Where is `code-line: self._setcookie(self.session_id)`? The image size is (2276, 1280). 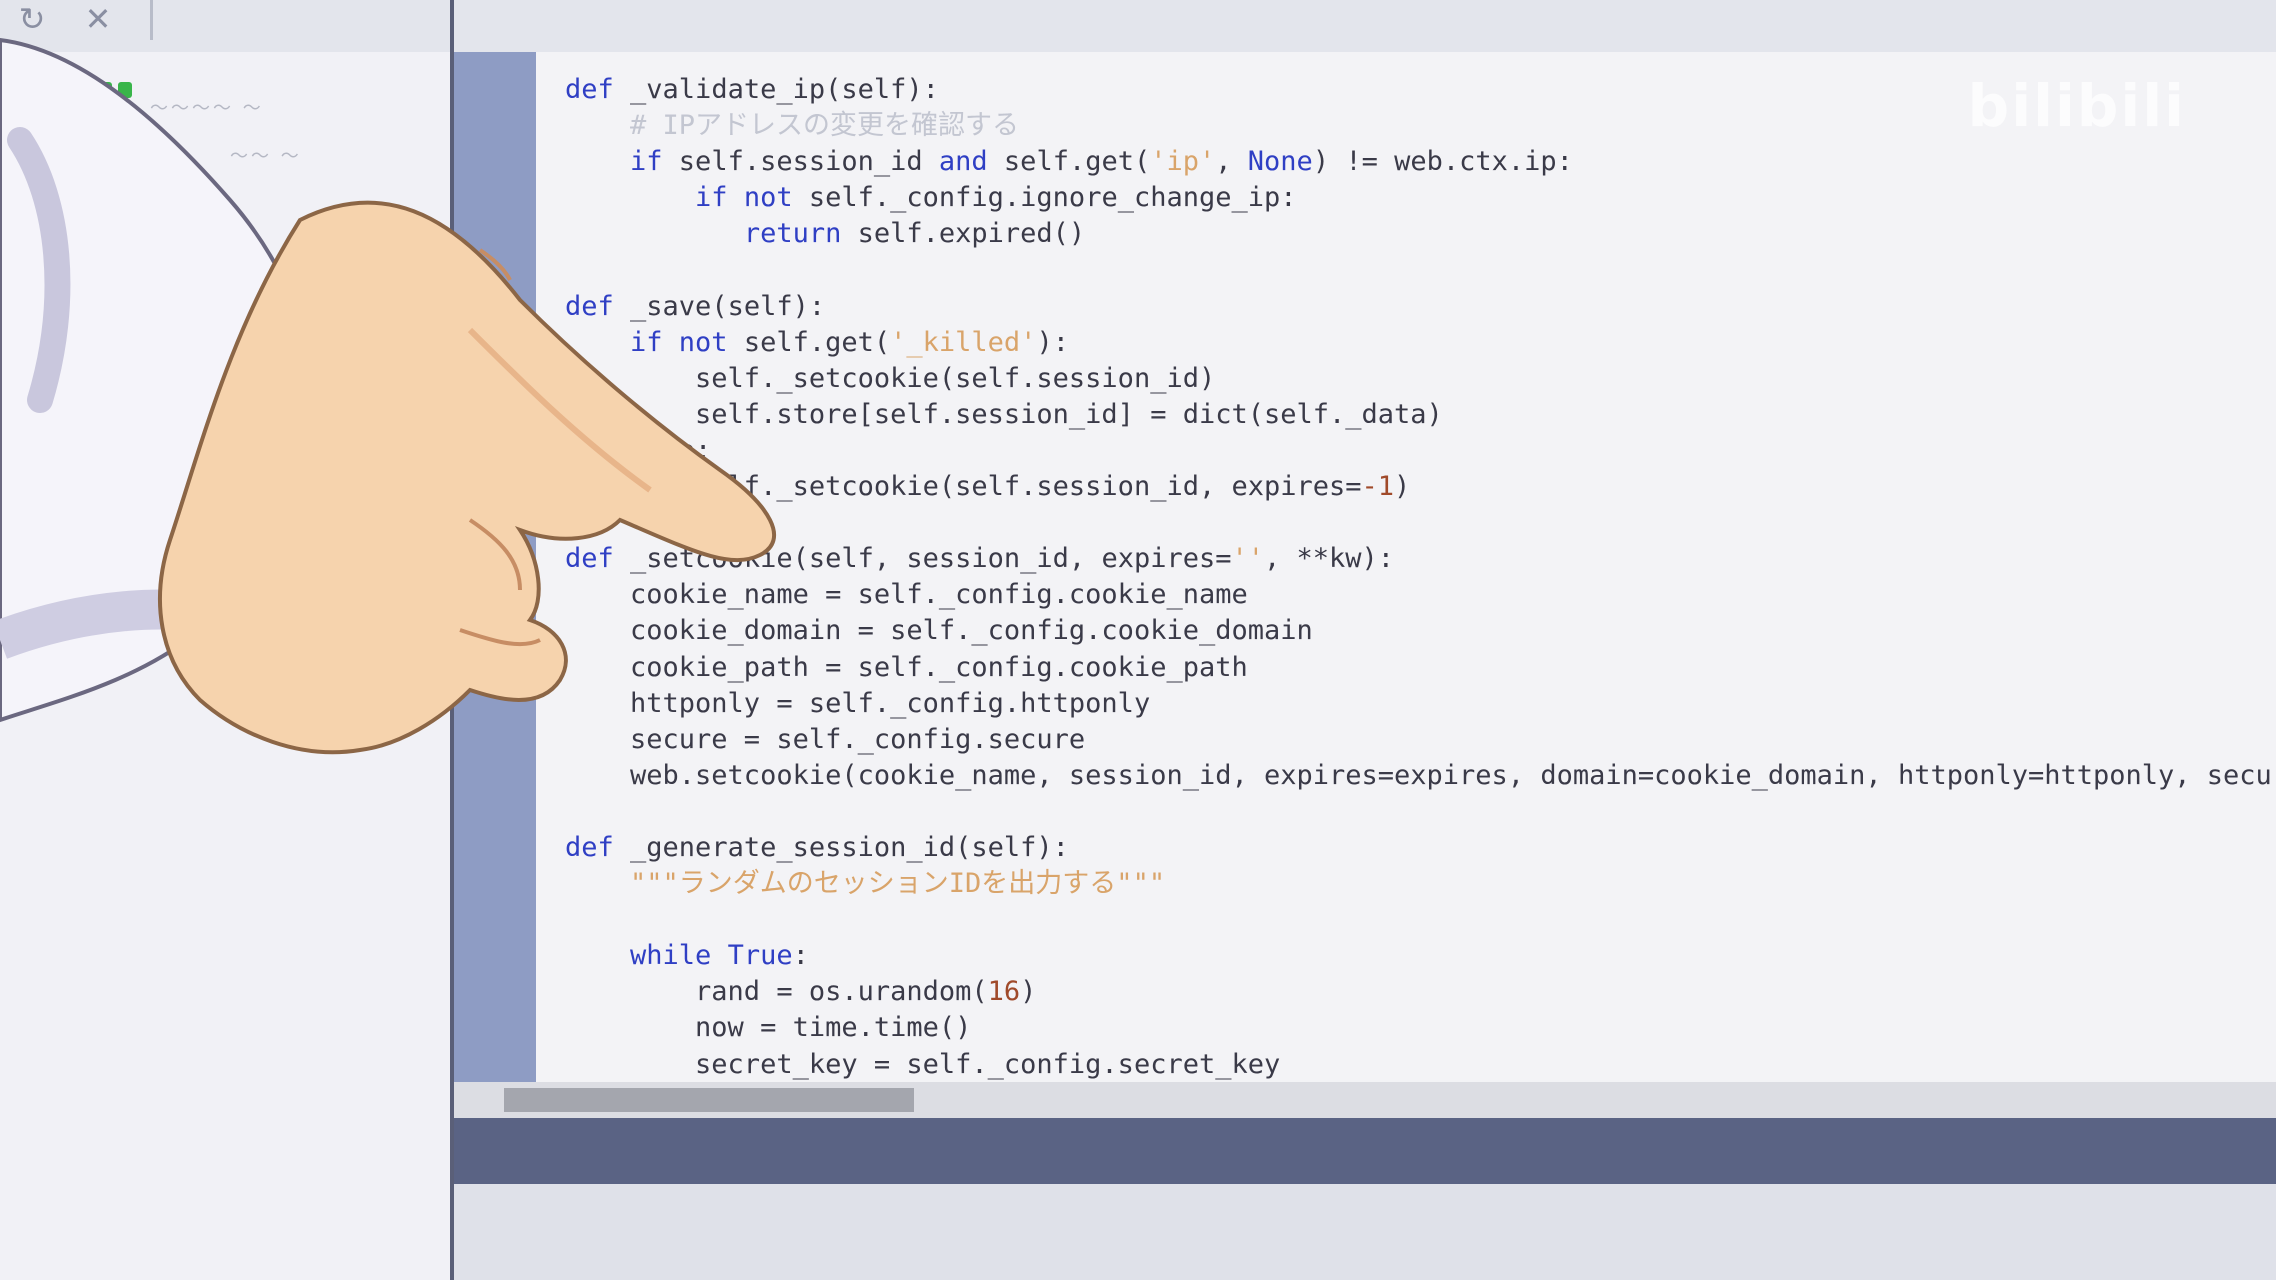
code-line: self._setcookie(self.session_id) is located at coordinates (1420, 379).